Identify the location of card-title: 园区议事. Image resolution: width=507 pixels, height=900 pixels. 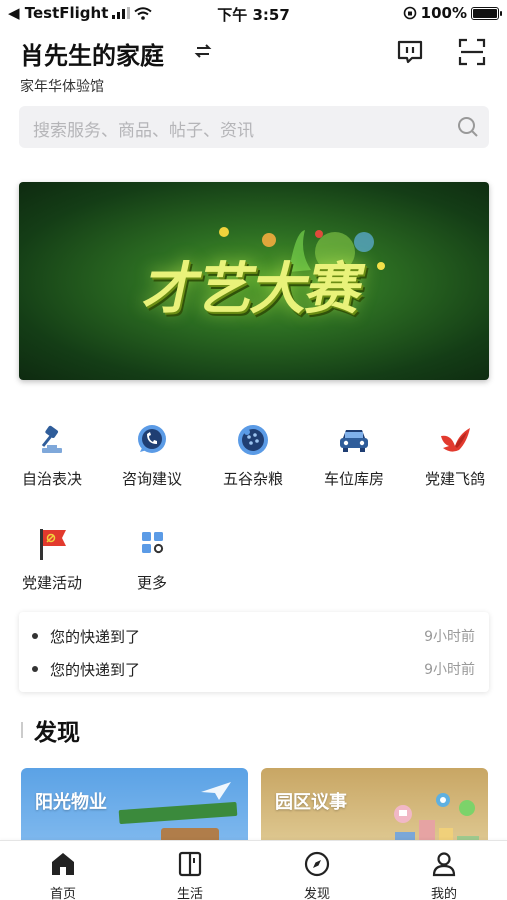
(311, 802).